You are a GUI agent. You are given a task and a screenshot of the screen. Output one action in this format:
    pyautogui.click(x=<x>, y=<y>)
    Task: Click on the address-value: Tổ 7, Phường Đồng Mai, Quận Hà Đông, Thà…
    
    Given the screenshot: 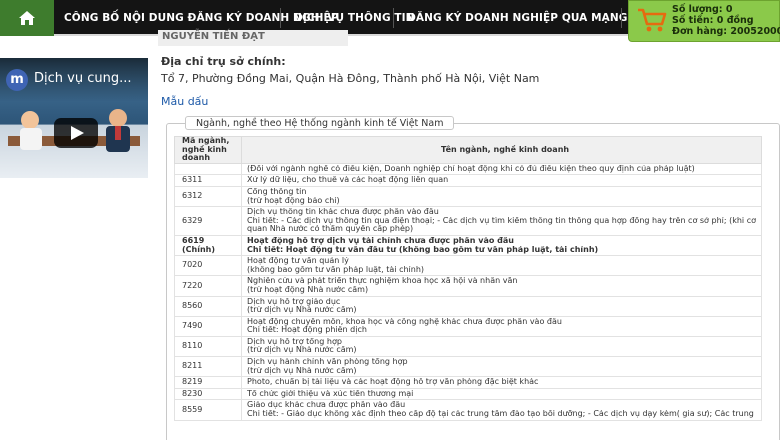 What is the action you would take?
    pyautogui.click(x=350, y=78)
    